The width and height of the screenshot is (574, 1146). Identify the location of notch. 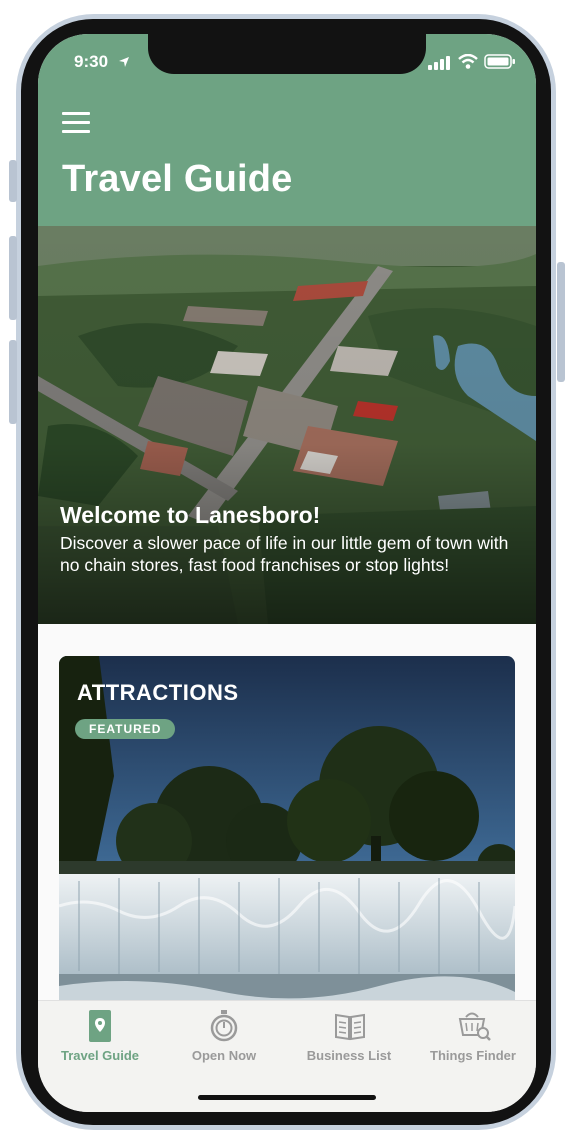
(287, 54).